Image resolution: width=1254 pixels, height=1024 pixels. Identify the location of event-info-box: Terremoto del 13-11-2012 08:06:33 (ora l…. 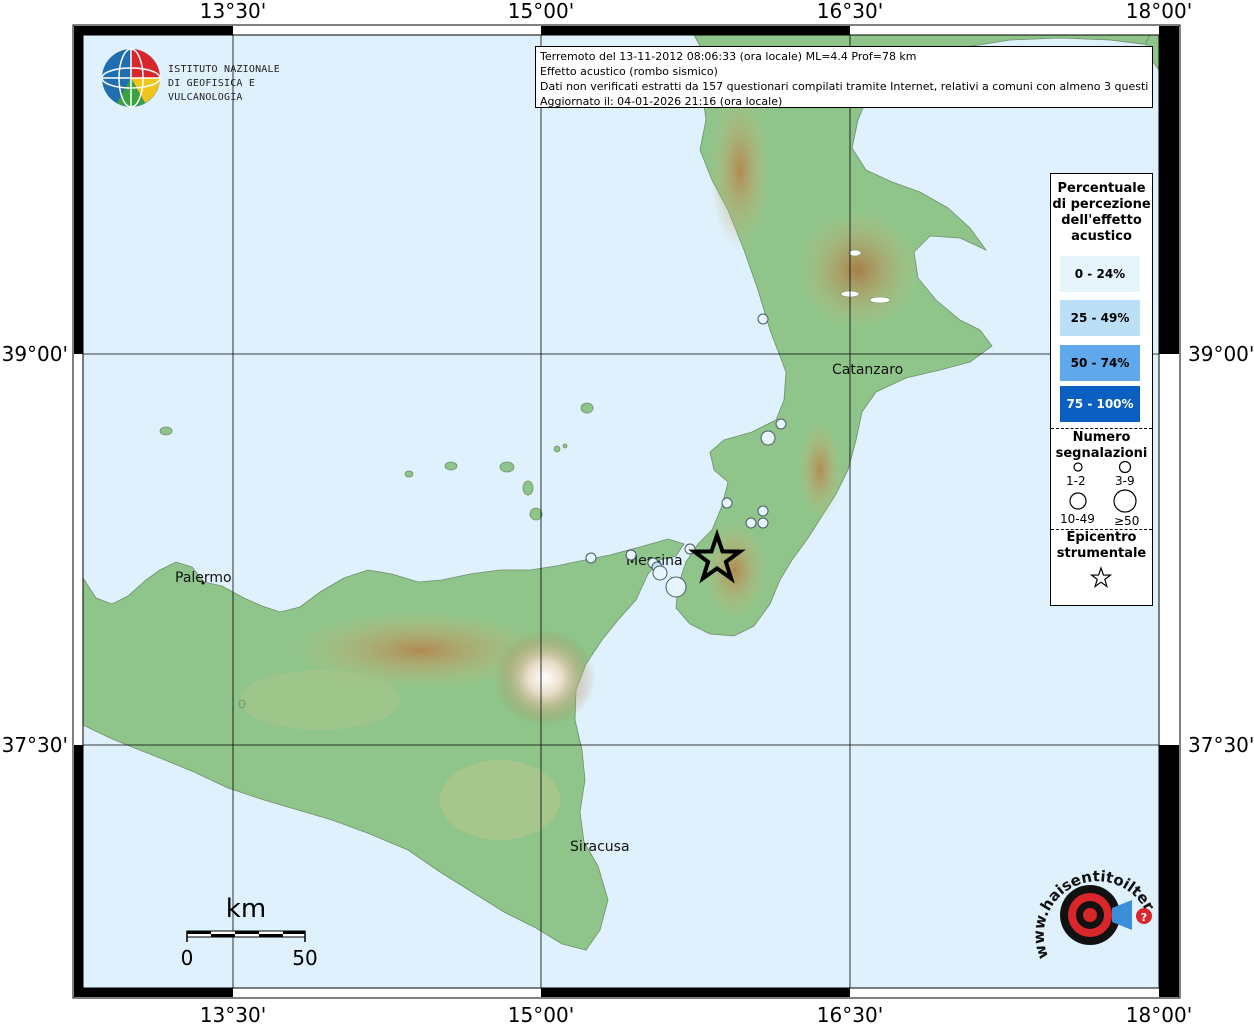
(844, 77).